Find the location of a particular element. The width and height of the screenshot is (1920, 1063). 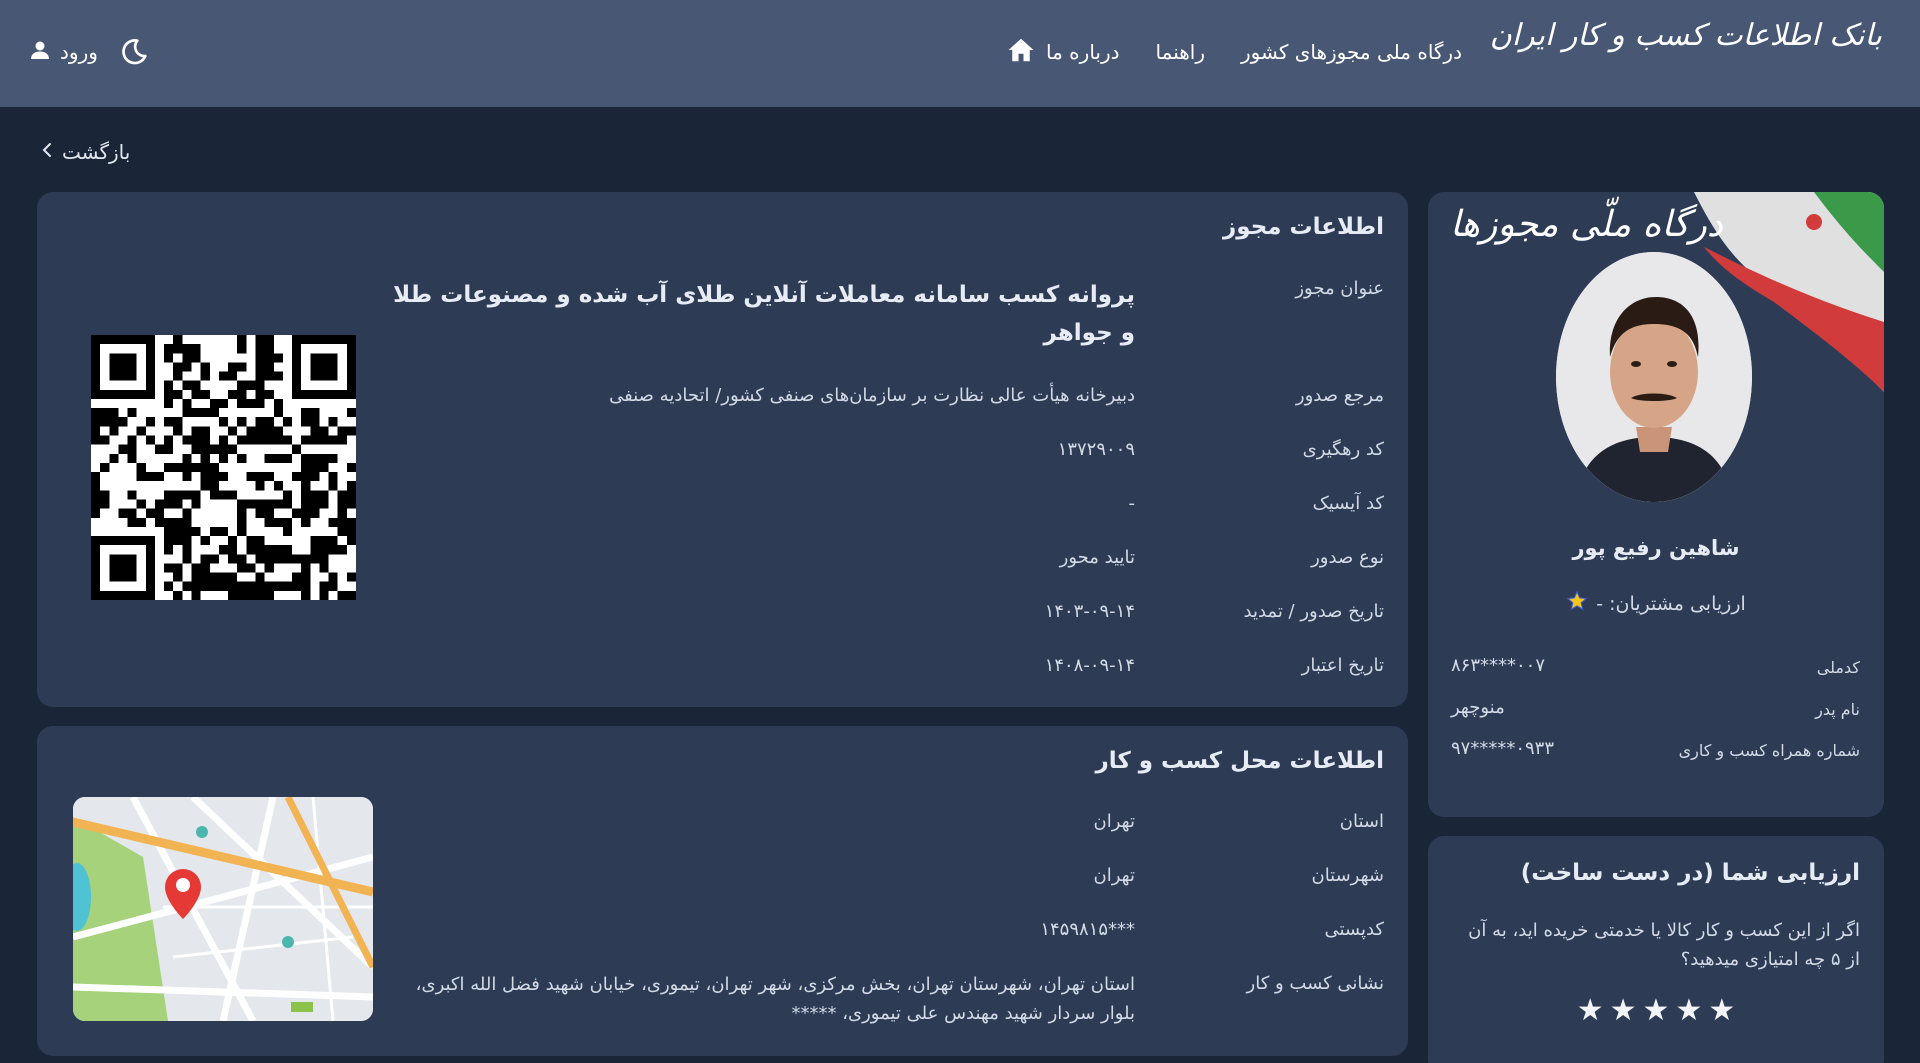

rating-star-3: ★ is located at coordinates (1656, 1011).